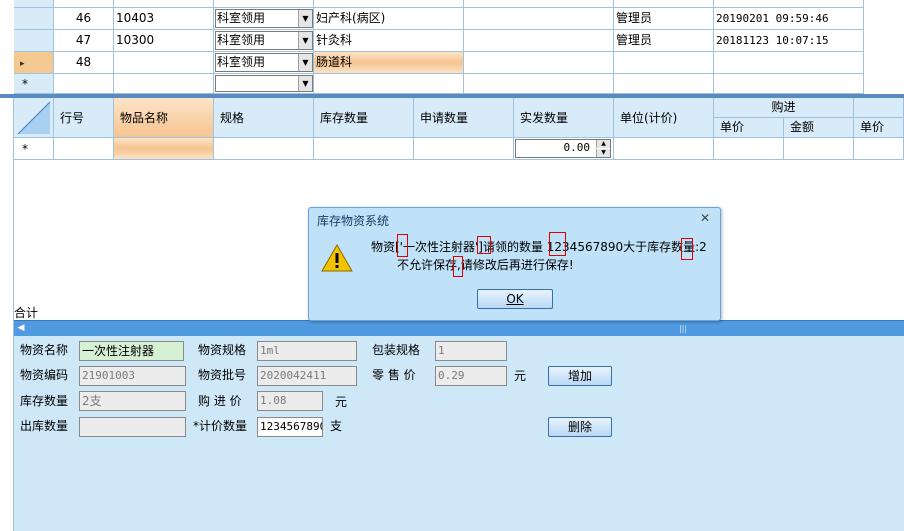 Image resolution: width=904 pixels, height=531 pixels. Describe the element at coordinates (222, 350) in the screenshot. I see `material-spec-label: 物资规格` at that location.